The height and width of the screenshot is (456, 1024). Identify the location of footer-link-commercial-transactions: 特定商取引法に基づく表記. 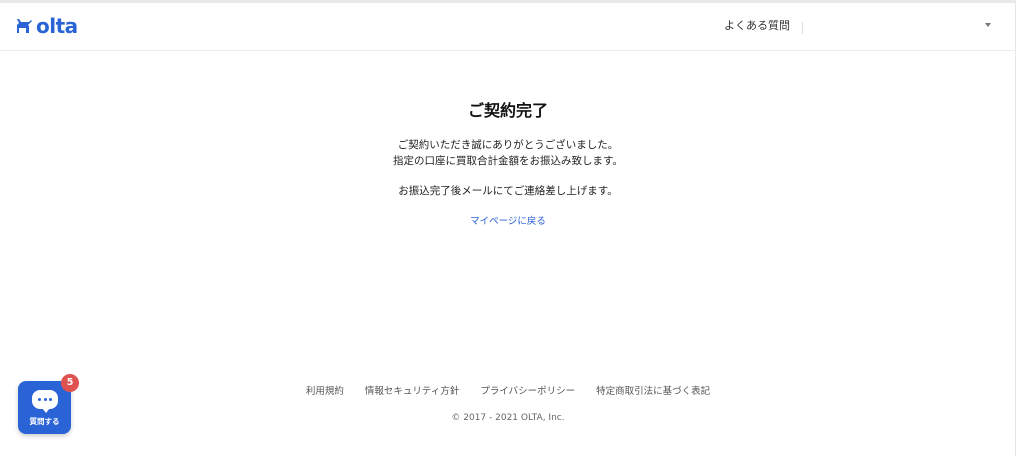
(653, 391).